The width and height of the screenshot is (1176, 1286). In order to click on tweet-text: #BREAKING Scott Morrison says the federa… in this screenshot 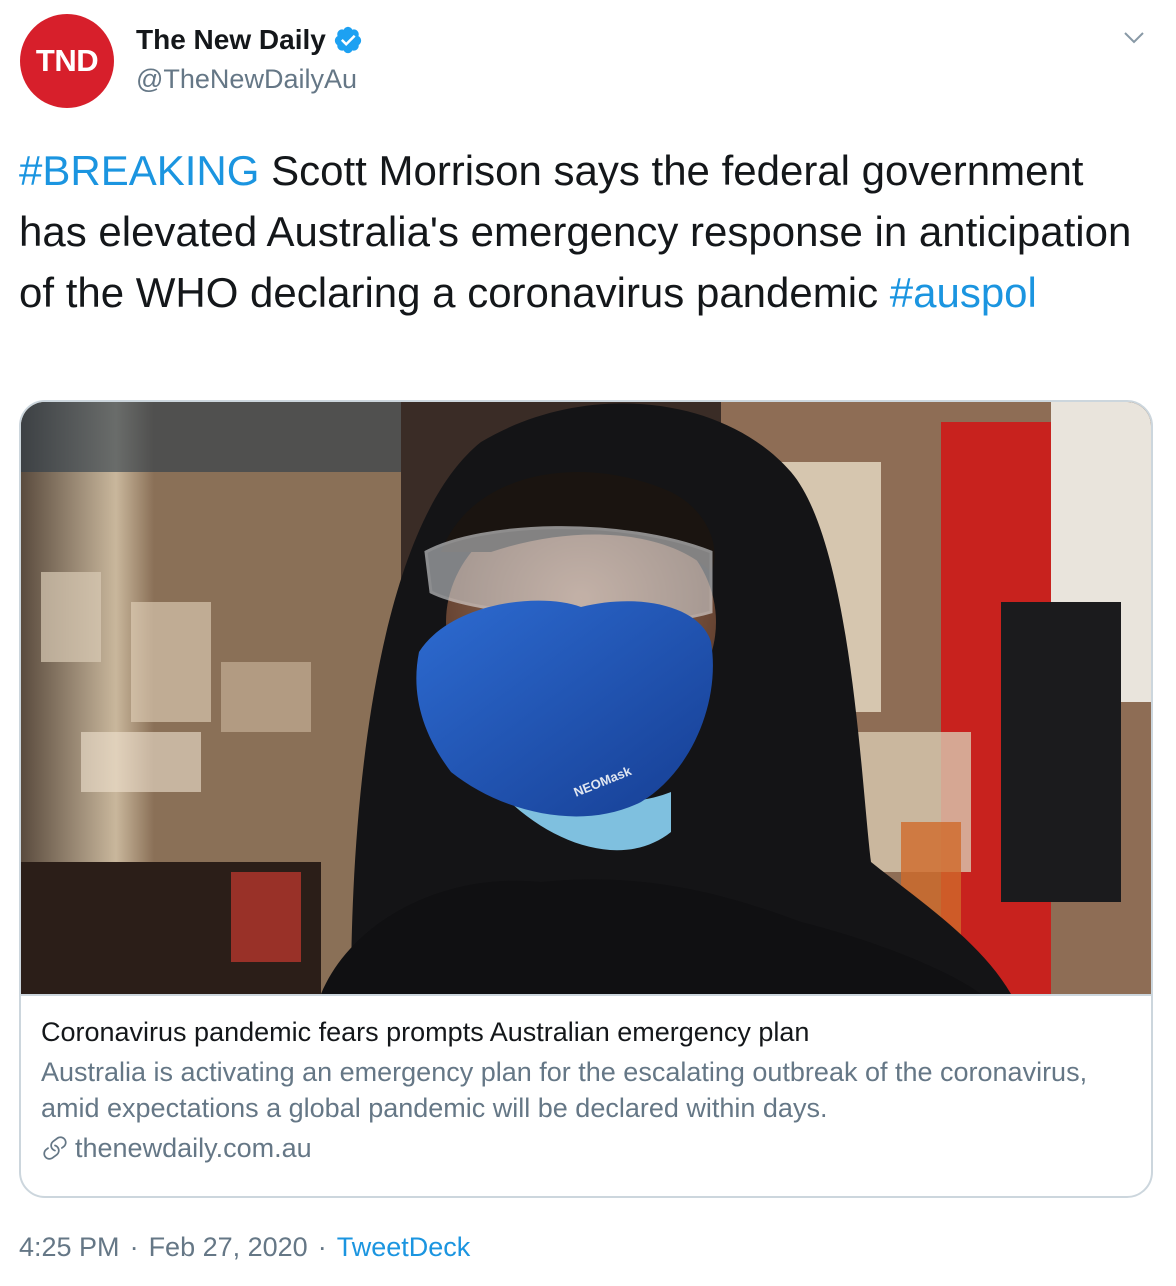, I will do `click(589, 231)`.